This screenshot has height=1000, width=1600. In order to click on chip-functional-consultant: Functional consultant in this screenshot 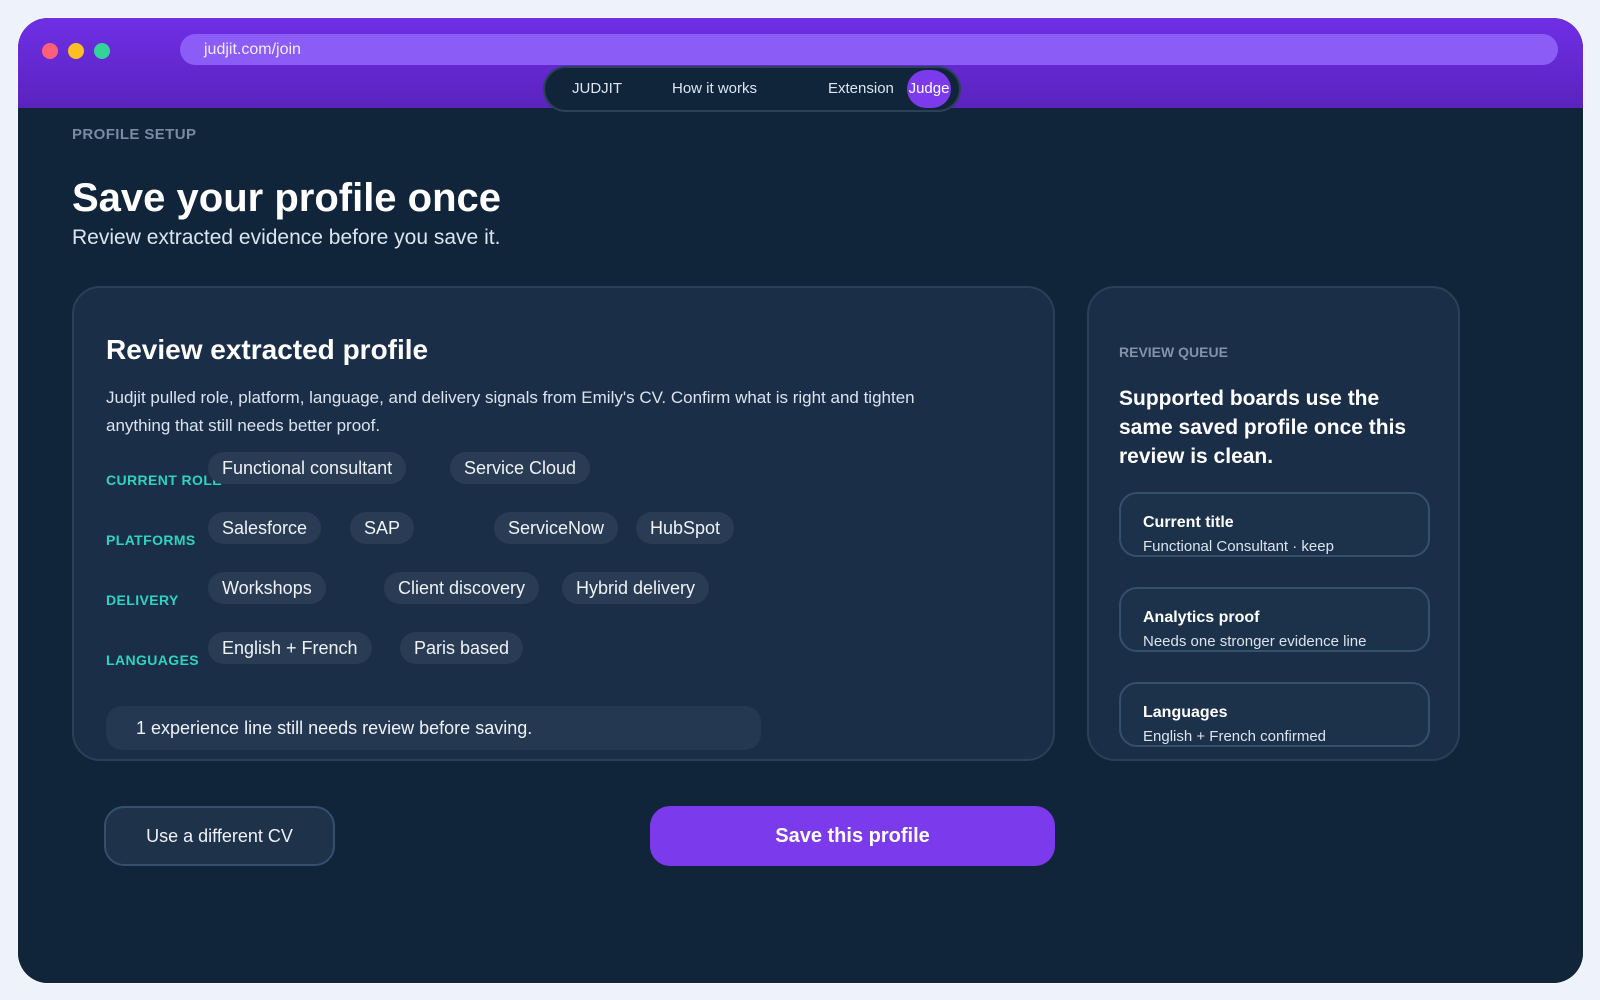, I will do `click(307, 468)`.